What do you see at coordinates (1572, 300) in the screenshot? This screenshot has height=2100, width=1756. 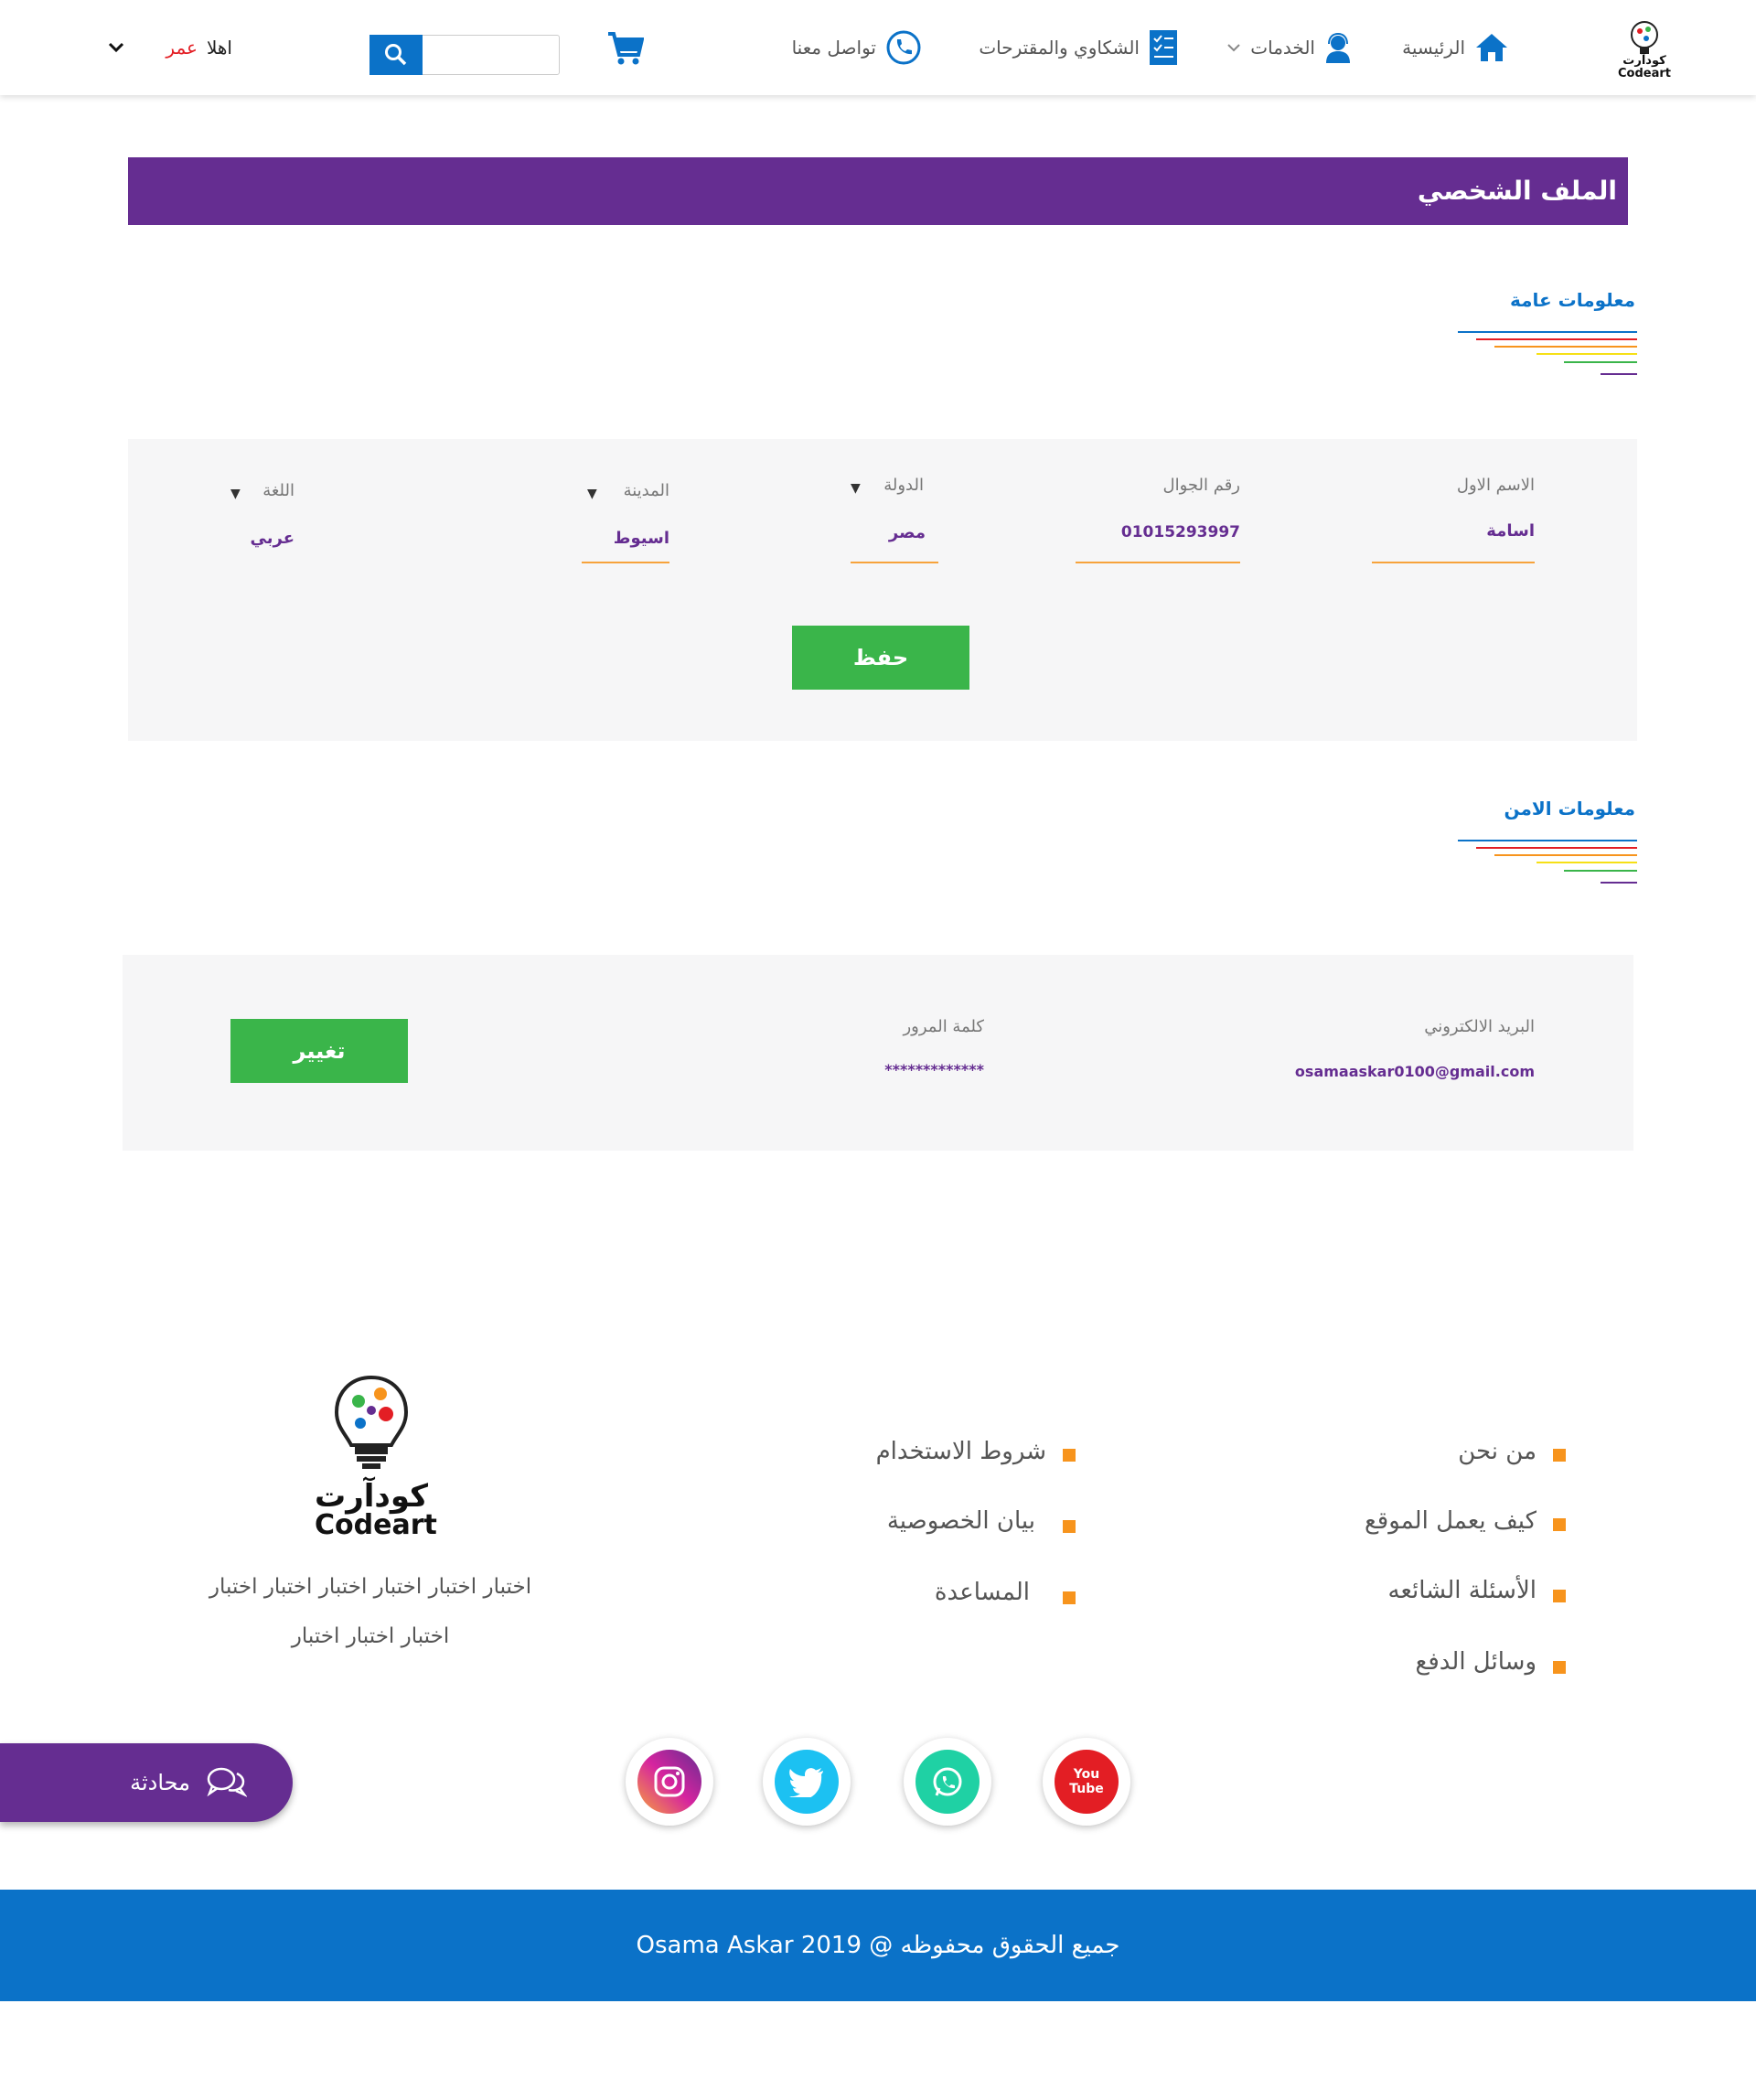 I see `general-info-heading: معلومات عامة` at bounding box center [1572, 300].